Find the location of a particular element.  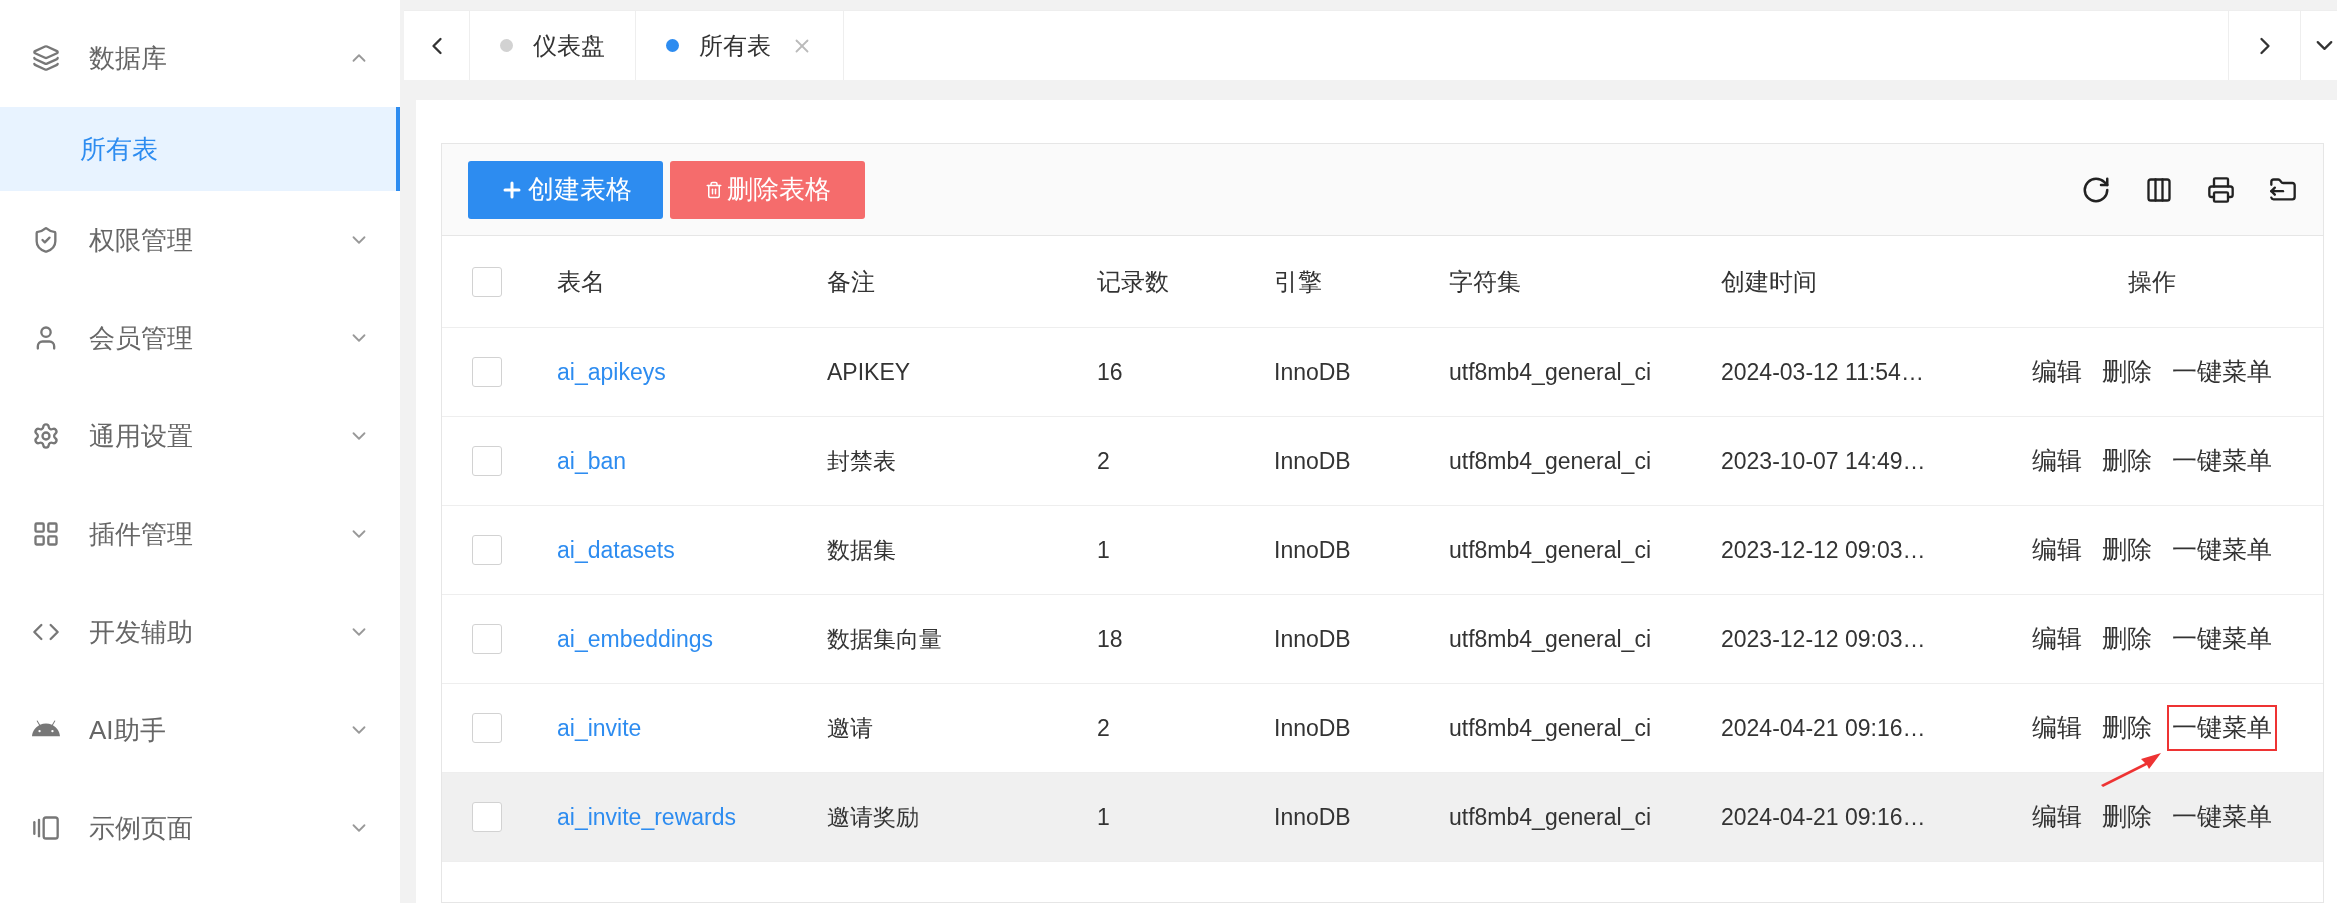

column-header: 引擎 is located at coordinates (1298, 281).